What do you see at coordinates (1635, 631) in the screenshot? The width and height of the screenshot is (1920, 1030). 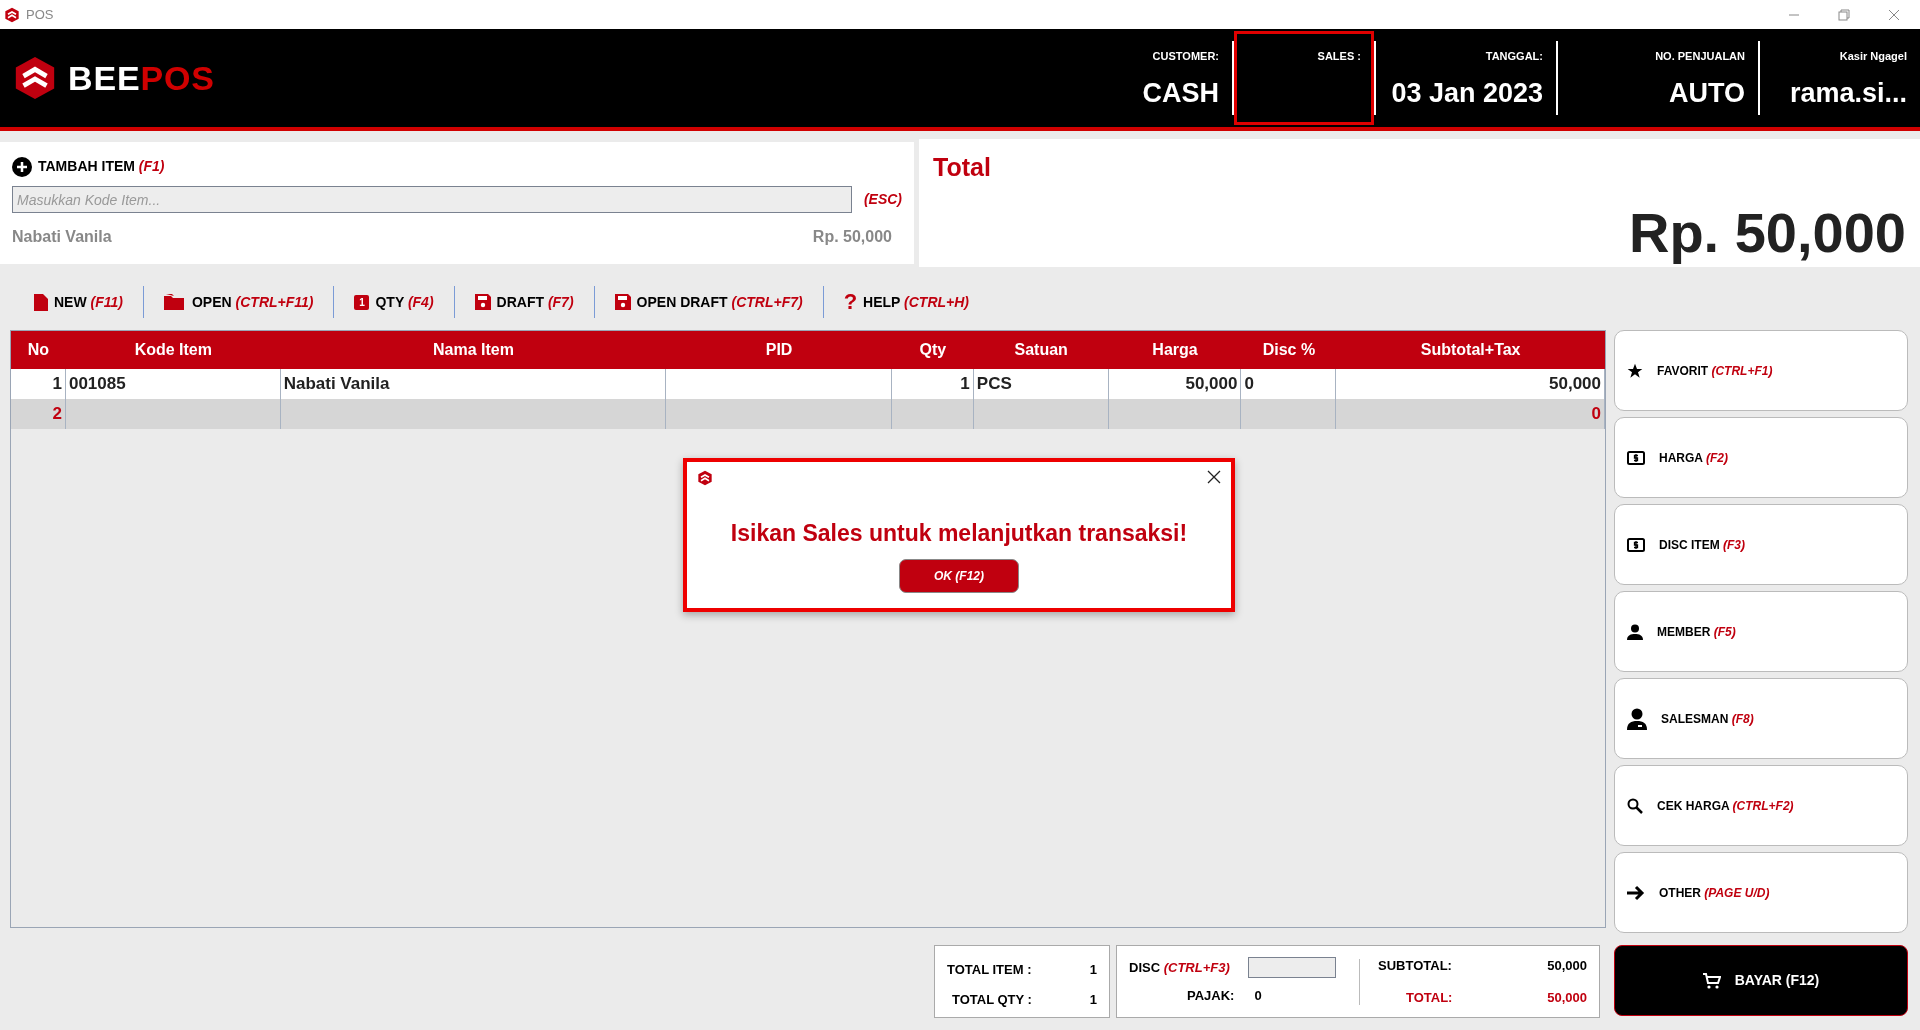 I see `person-icon` at bounding box center [1635, 631].